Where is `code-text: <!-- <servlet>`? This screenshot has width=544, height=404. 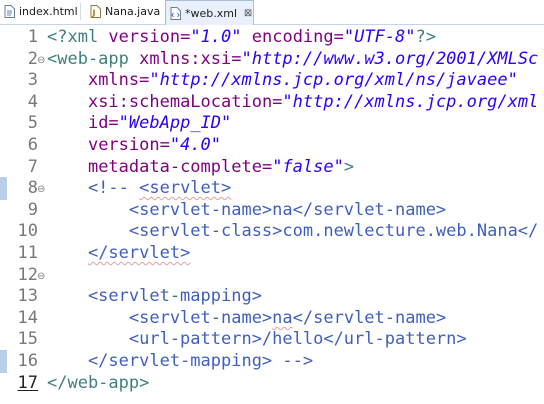
code-text: <!-- <servlet> is located at coordinates (139, 188).